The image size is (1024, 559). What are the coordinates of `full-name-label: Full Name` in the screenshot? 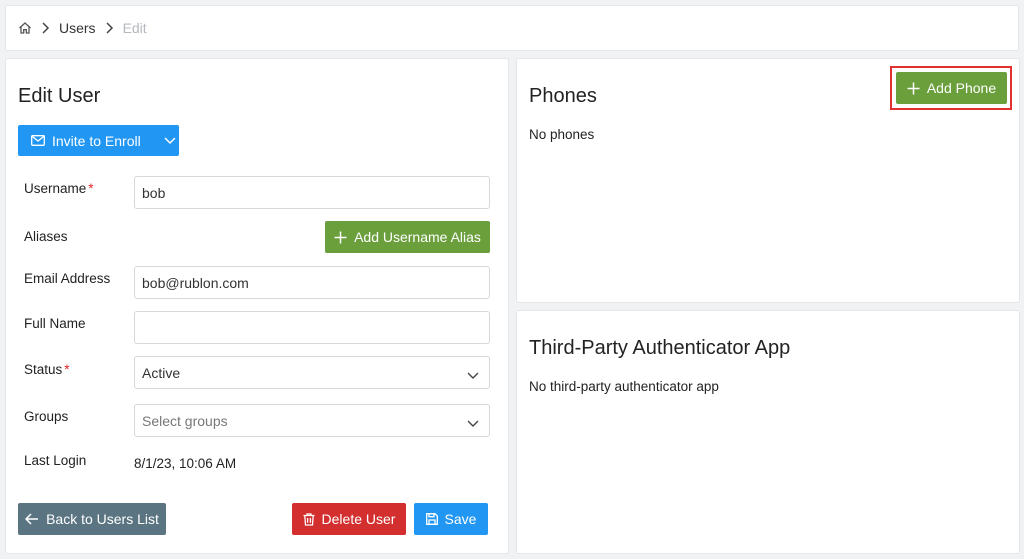 It's located at (55, 323).